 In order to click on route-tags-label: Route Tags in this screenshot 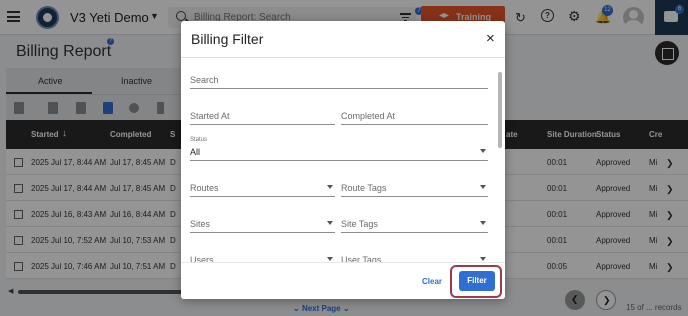, I will do `click(364, 188)`.